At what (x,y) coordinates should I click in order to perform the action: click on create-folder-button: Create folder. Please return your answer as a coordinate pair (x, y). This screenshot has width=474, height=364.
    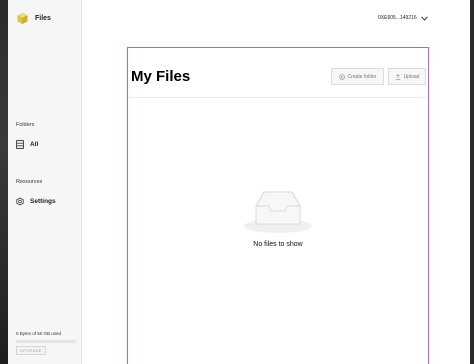
    Looking at the image, I should click on (357, 76).